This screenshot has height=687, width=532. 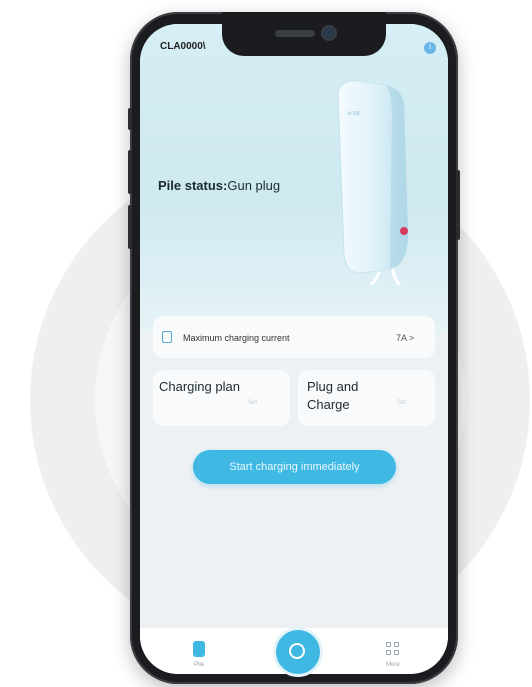 I want to click on grid-icon, so click(x=393, y=649).